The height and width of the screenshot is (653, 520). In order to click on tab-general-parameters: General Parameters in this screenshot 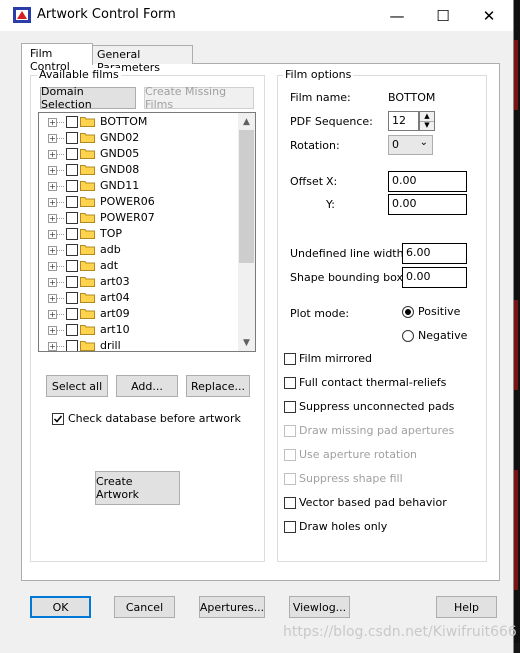, I will do `click(142, 59)`.